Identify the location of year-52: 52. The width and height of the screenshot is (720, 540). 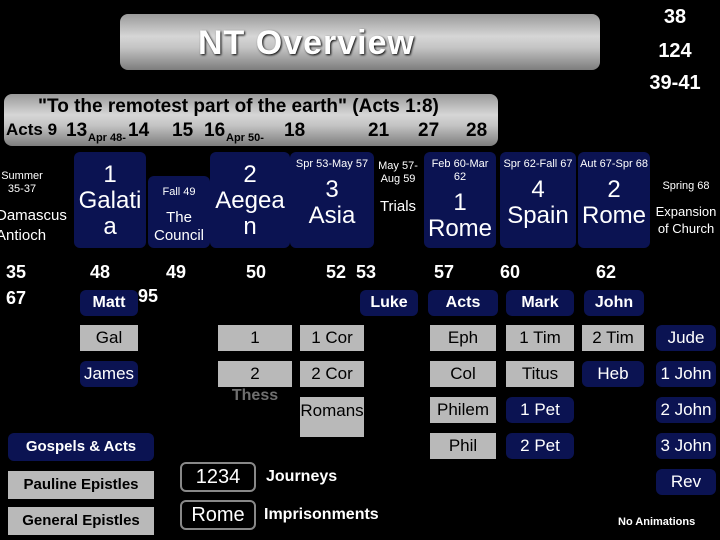
(336, 272).